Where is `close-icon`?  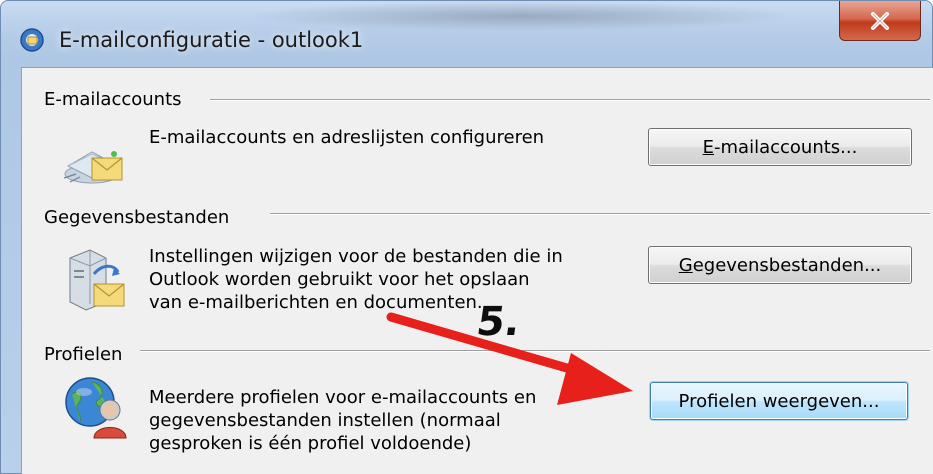 close-icon is located at coordinates (880, 20).